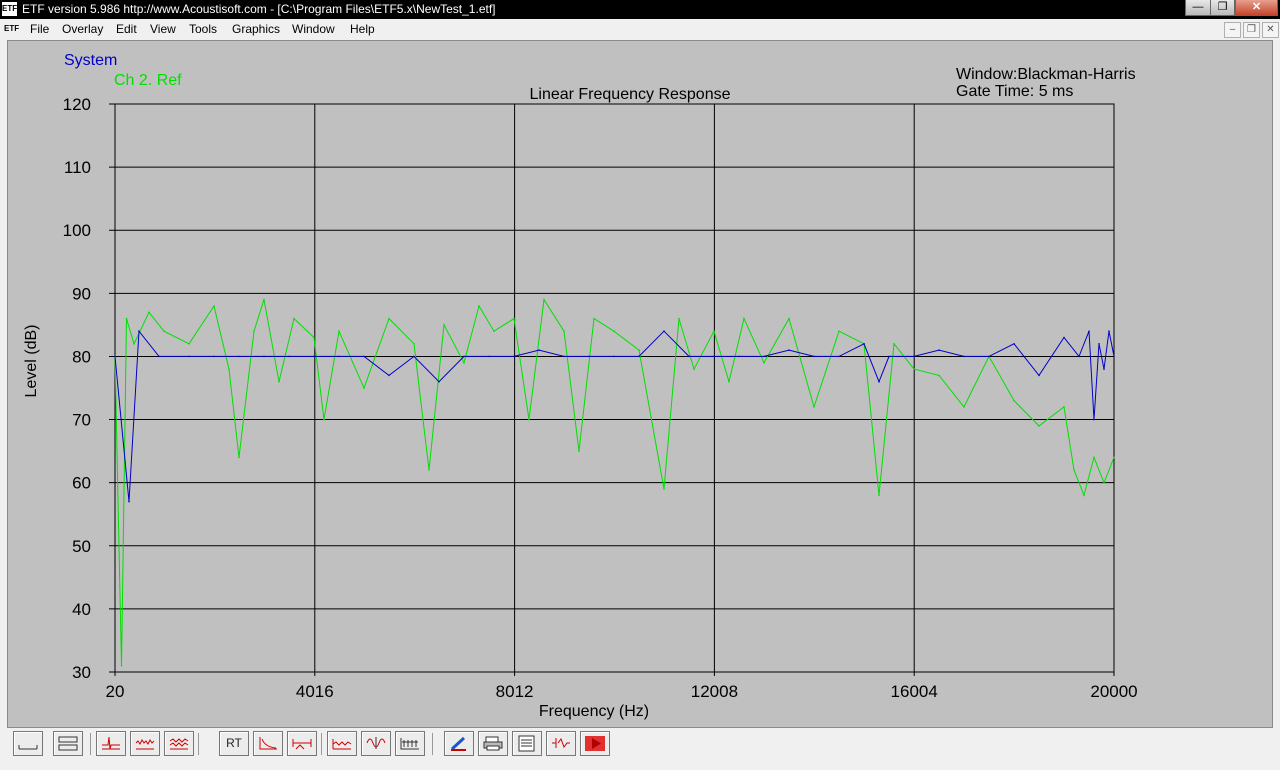  I want to click on y-tick-label: 80, so click(81, 356).